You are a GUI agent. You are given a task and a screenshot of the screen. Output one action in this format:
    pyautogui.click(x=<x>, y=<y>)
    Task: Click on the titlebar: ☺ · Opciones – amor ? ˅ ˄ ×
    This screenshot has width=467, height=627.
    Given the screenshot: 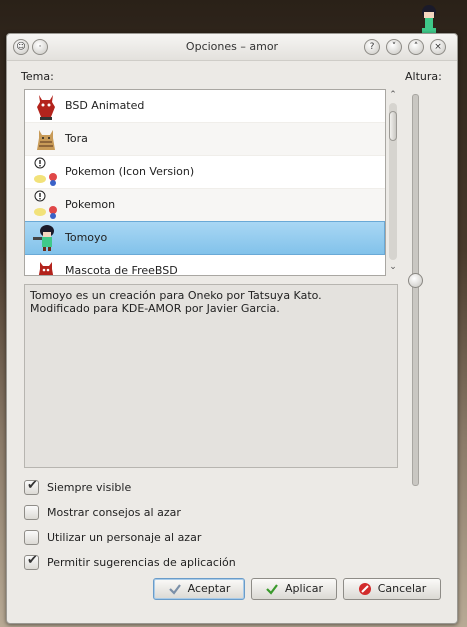 What is the action you would take?
    pyautogui.click(x=232, y=47)
    